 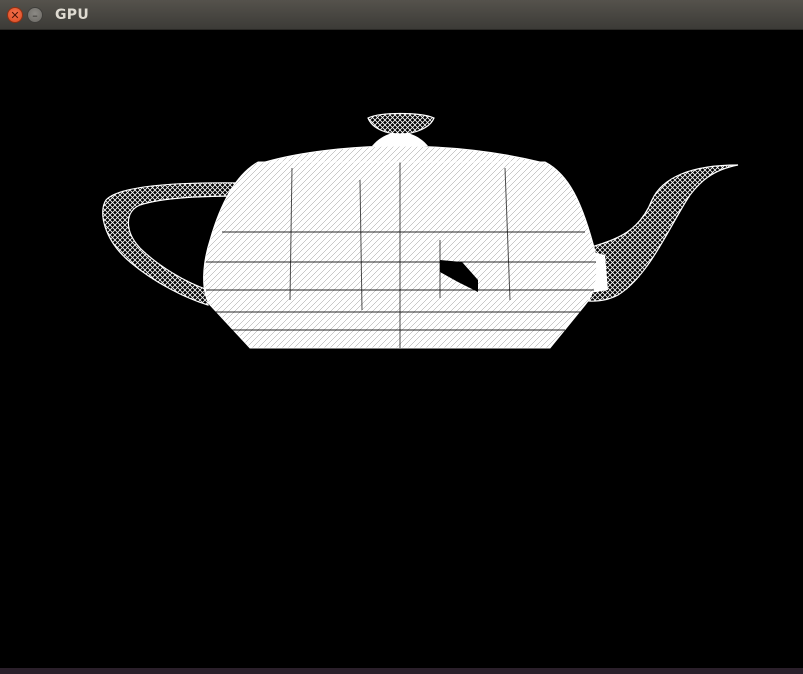 I want to click on window-bottom-border, so click(x=401, y=671).